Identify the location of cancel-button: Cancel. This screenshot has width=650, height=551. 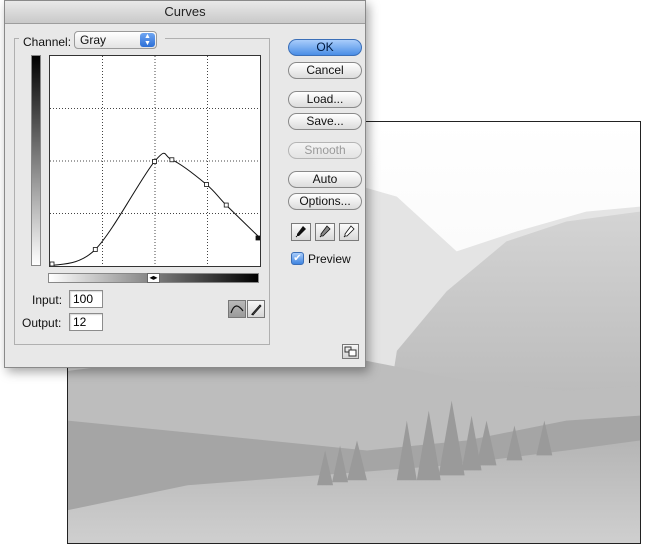
(325, 70).